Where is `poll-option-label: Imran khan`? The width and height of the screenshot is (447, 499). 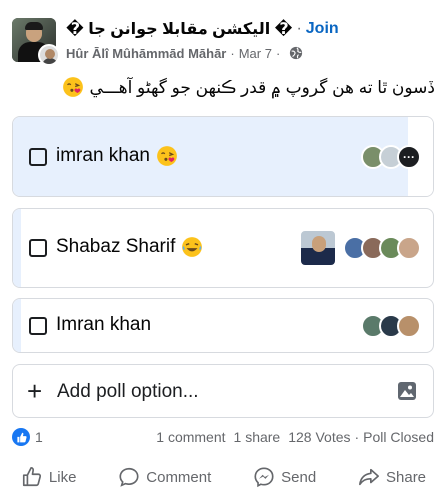 poll-option-label: Imran khan is located at coordinates (104, 324).